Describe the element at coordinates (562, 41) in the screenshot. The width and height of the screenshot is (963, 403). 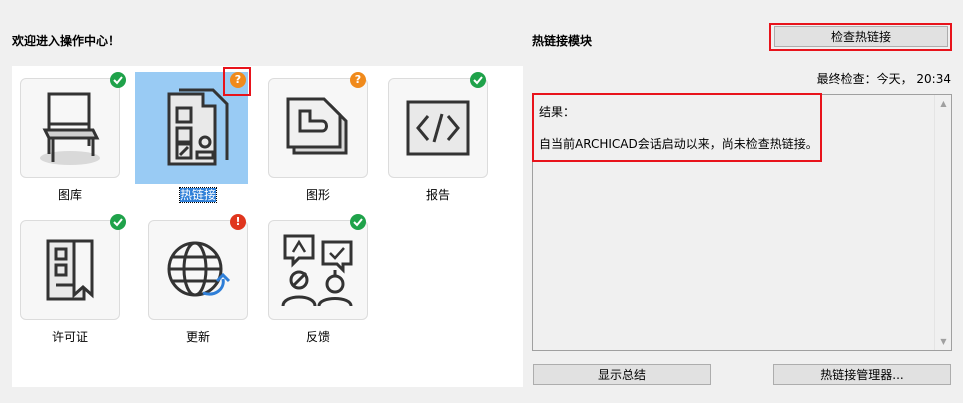
I see `hotlink-module-title: 热链接模块` at that location.